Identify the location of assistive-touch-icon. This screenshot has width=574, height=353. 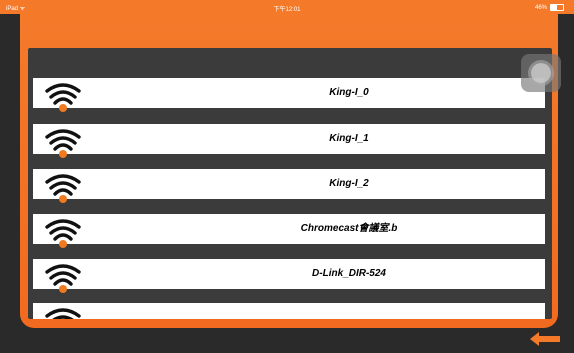
(541, 73).